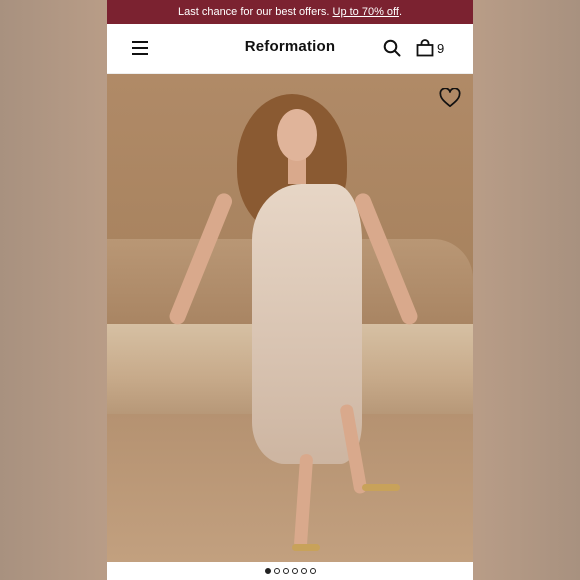 The height and width of the screenshot is (580, 580). Describe the element at coordinates (400, 12) in the screenshot. I see `promo-suffix: .` at that location.